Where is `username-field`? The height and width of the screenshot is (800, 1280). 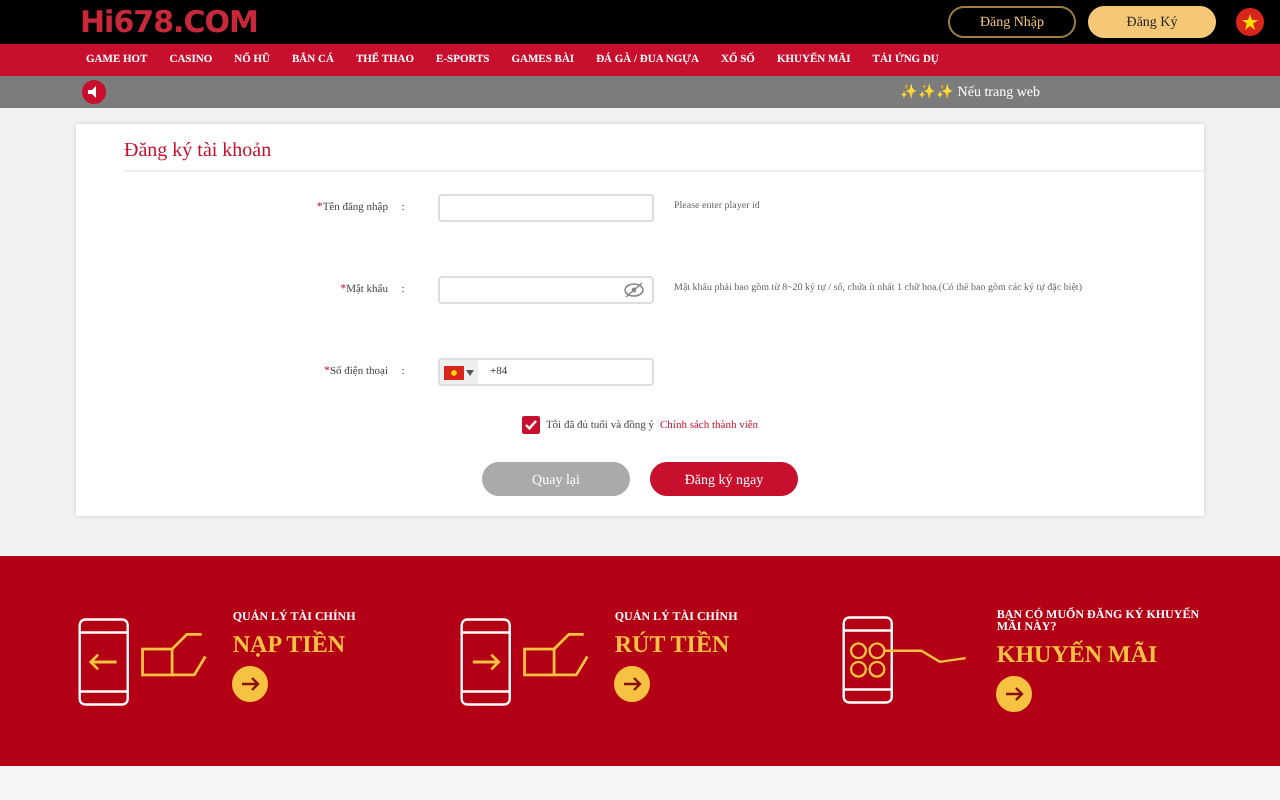
username-field is located at coordinates (546, 208).